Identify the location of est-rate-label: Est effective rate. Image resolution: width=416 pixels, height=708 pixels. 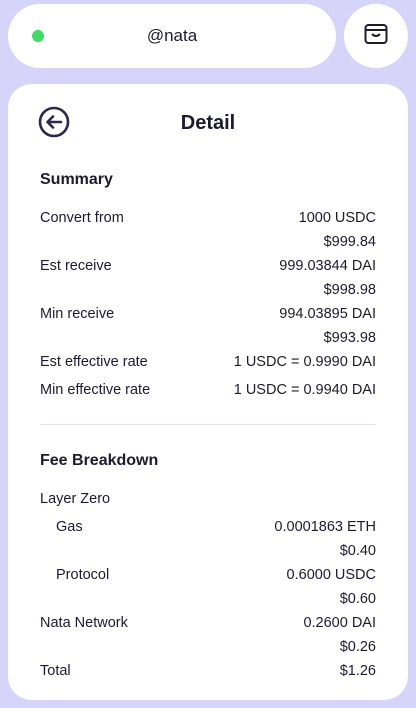
(94, 362).